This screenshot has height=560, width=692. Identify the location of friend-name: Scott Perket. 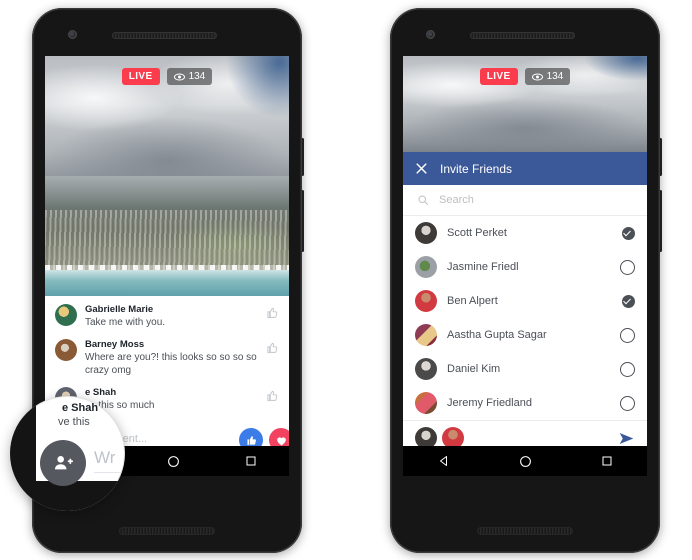
(477, 233).